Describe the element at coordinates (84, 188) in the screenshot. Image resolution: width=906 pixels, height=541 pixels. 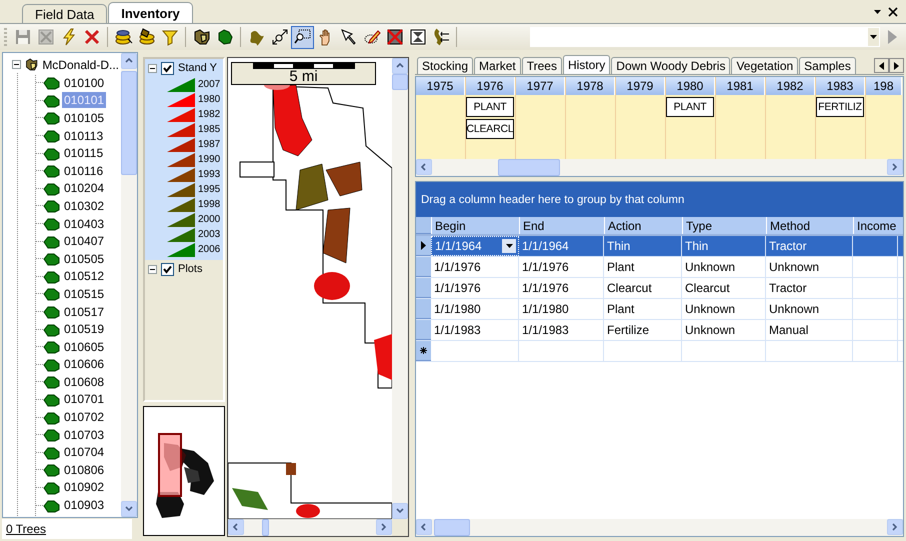
I see `tree-item: 010204` at that location.